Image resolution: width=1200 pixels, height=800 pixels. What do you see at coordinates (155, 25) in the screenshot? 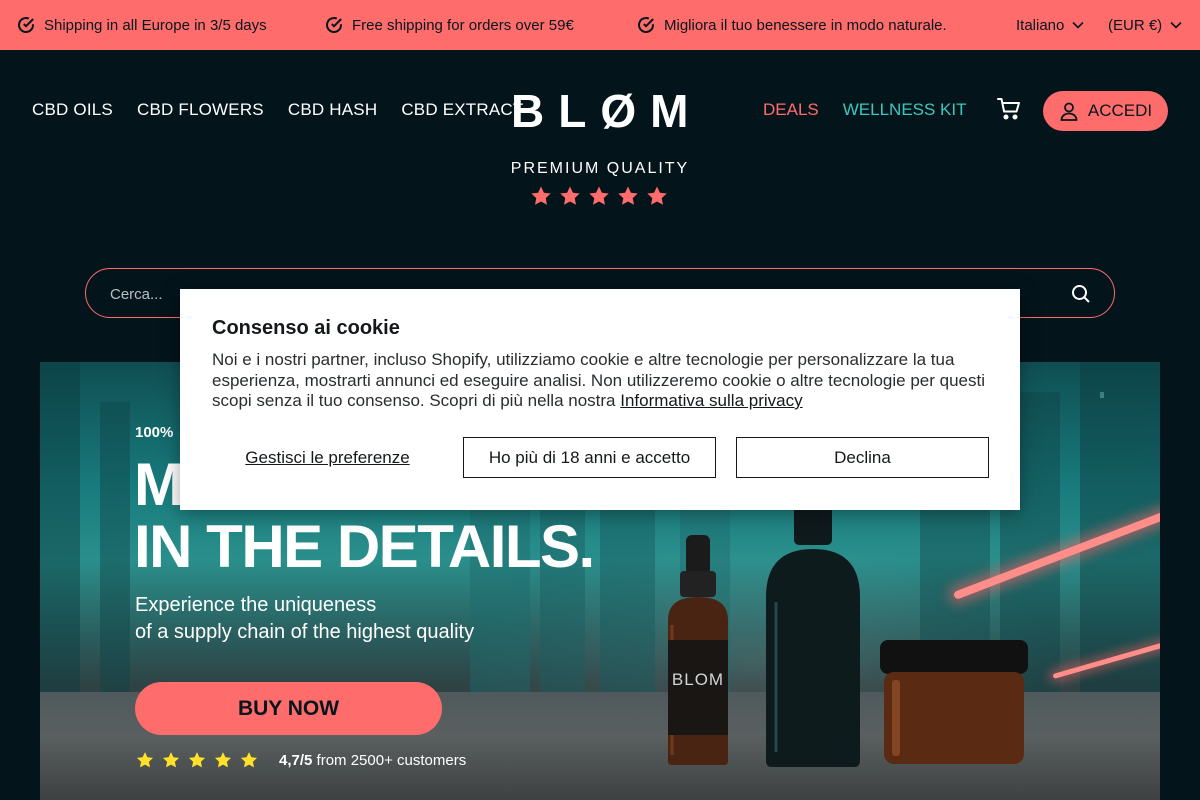
I see `announcement-text: Shipping in all Europe in 3/5 days` at bounding box center [155, 25].